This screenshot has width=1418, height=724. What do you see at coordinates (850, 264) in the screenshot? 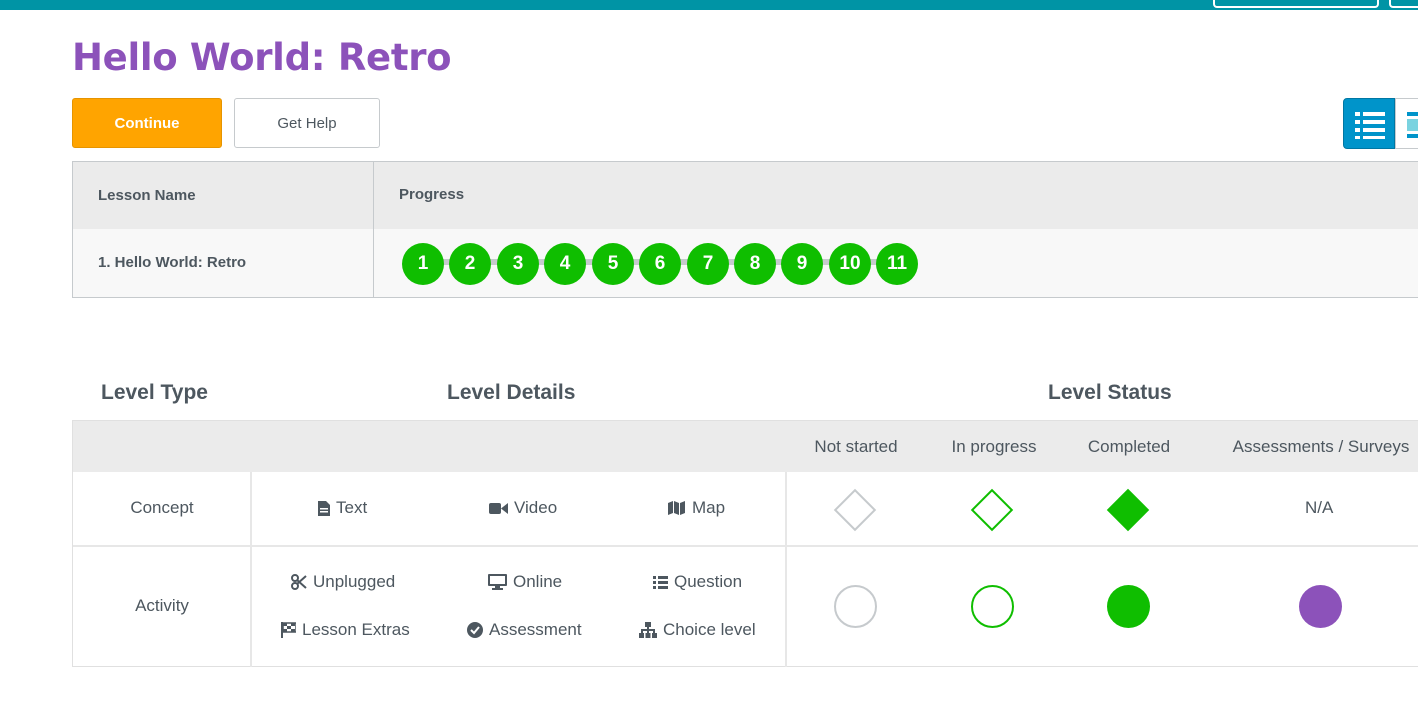
I see `level-bubble: 10` at bounding box center [850, 264].